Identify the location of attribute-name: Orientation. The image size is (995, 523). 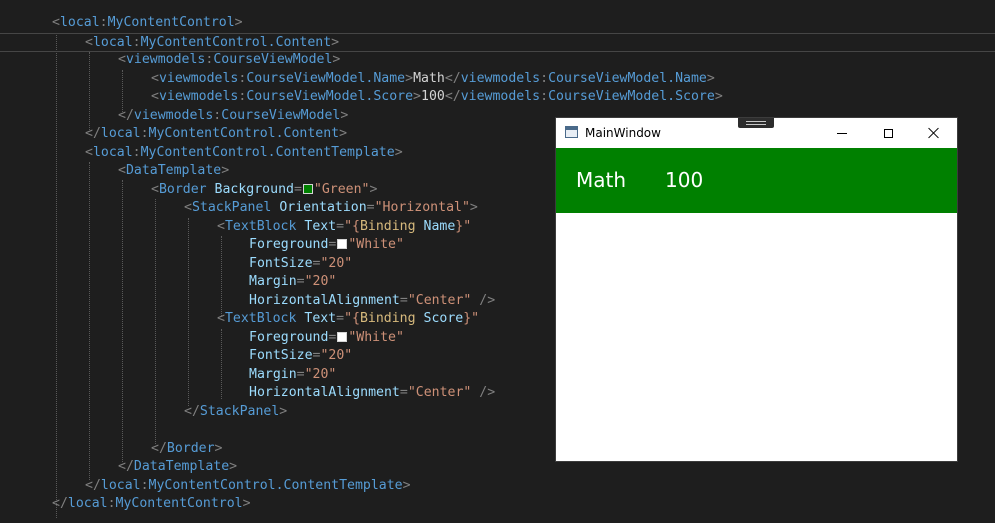
(323, 207).